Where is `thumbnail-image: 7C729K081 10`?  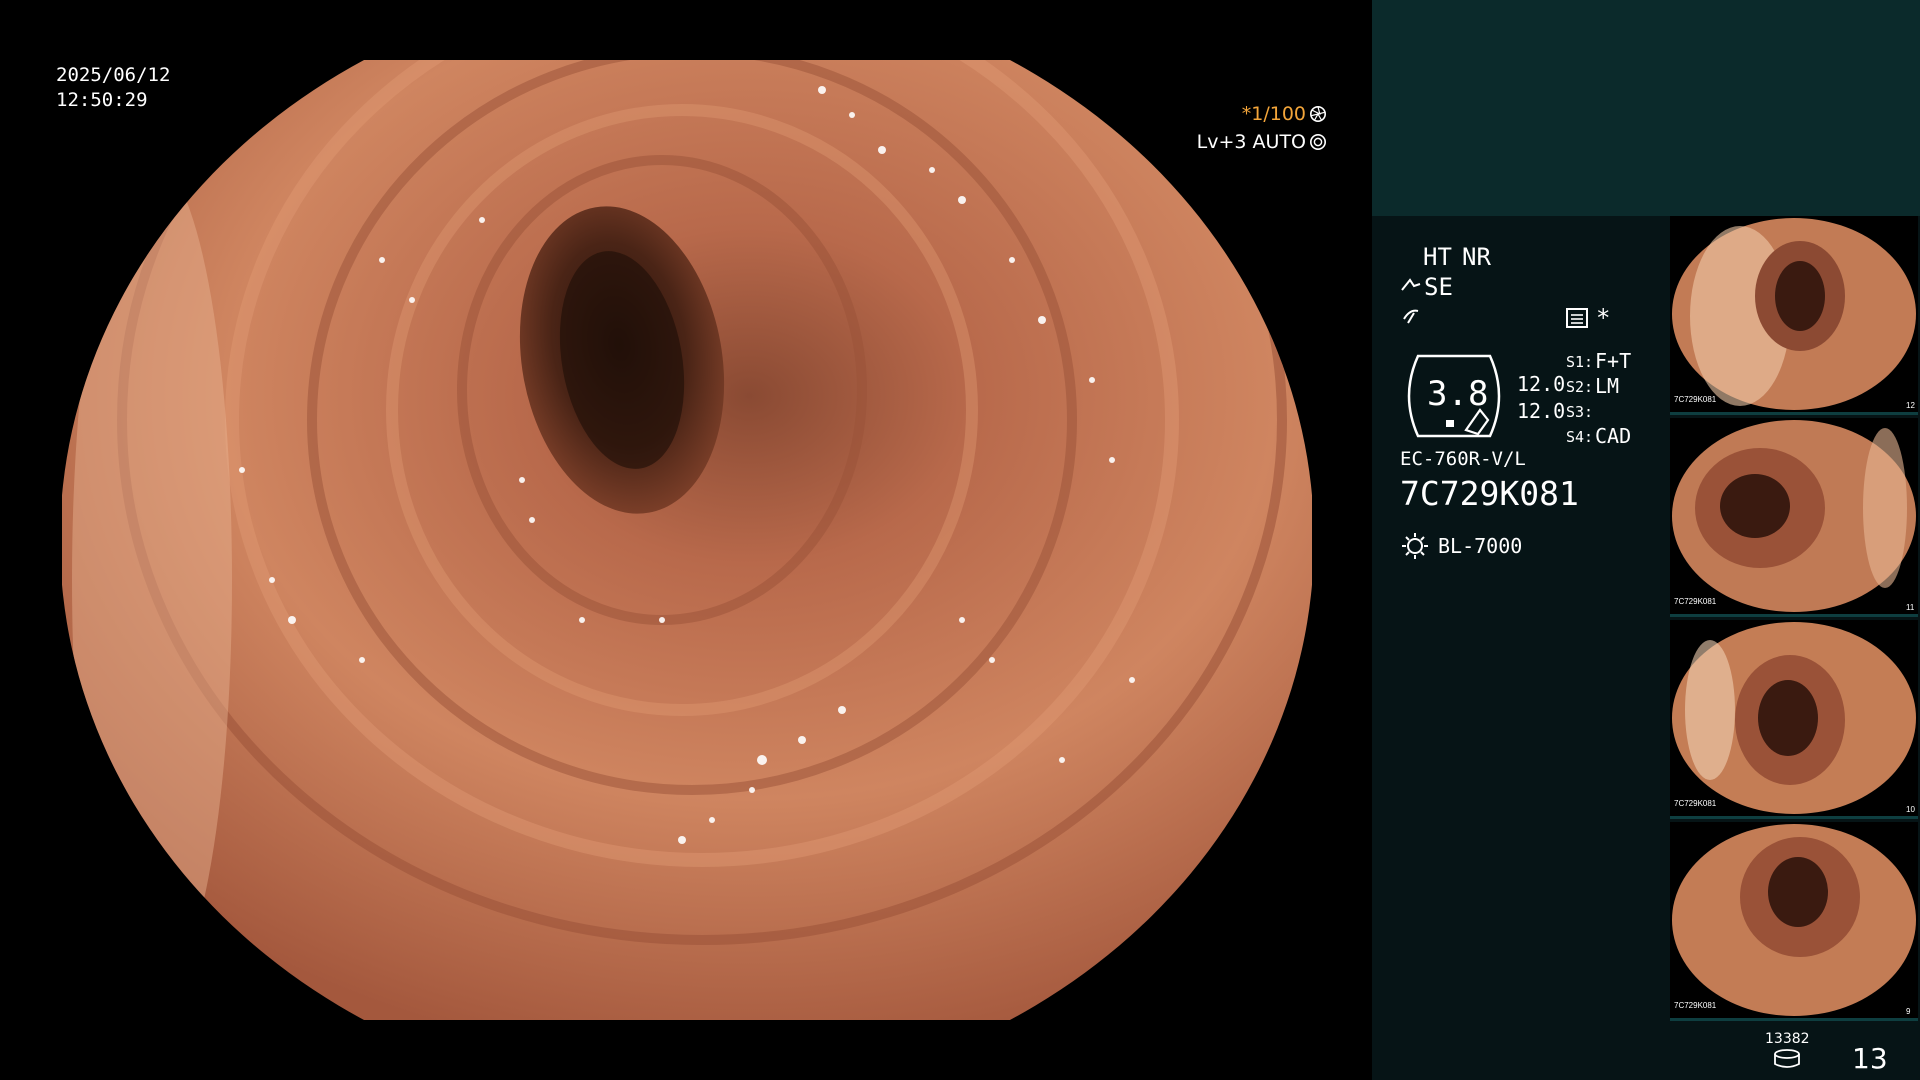
thumbnail-image: 7C729K081 10 is located at coordinates (1794, 718).